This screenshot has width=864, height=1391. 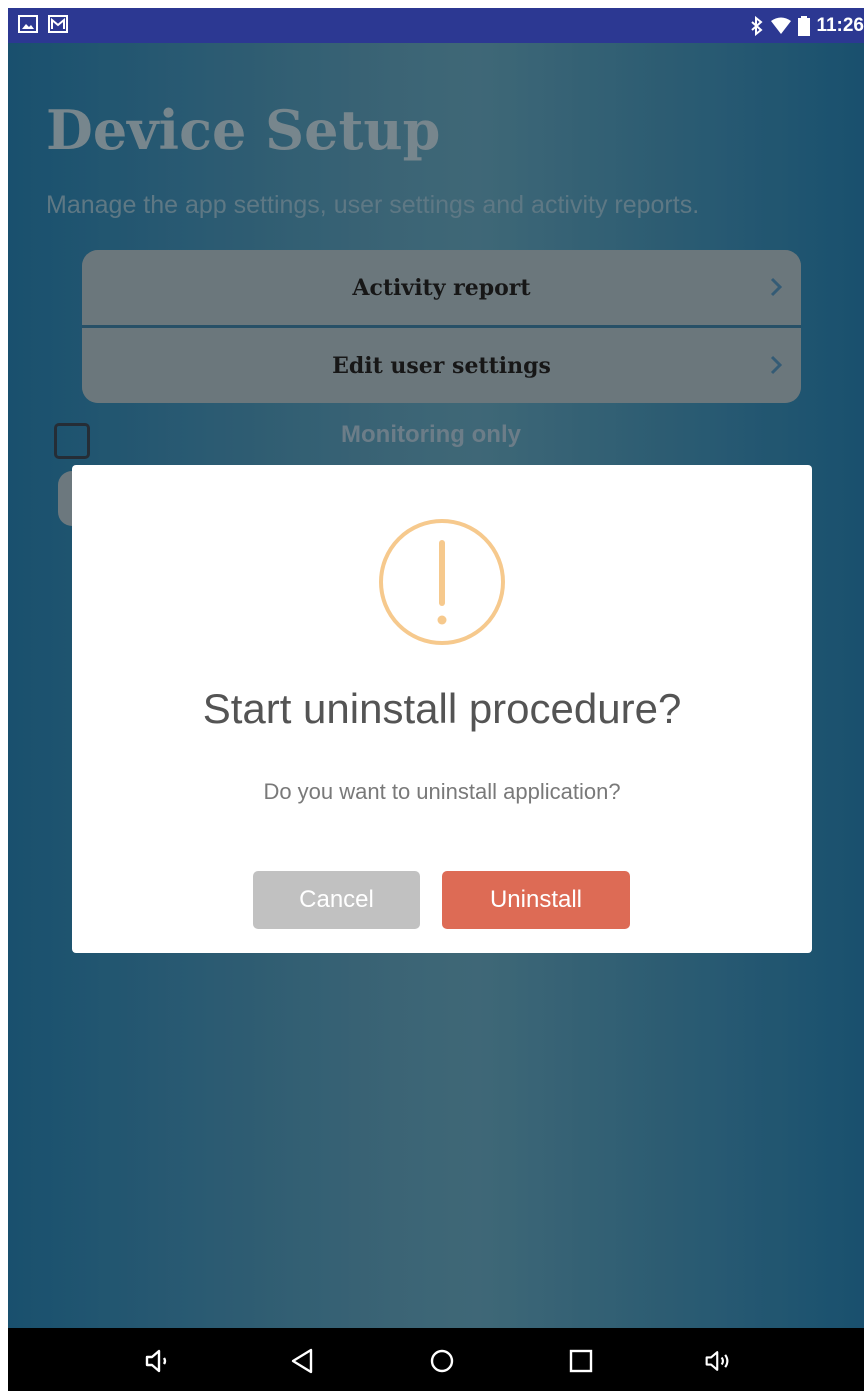 I want to click on bluetooth-icon, so click(x=757, y=25).